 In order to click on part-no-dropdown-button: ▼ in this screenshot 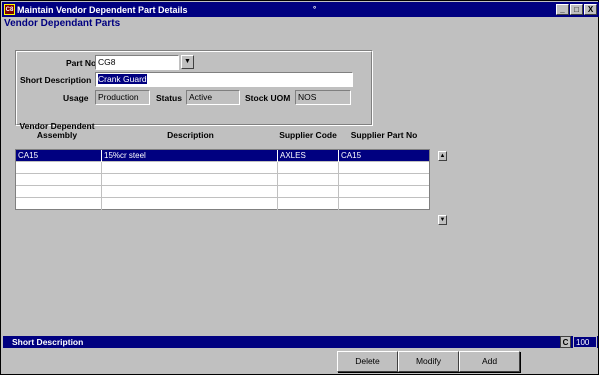, I will do `click(187, 62)`.